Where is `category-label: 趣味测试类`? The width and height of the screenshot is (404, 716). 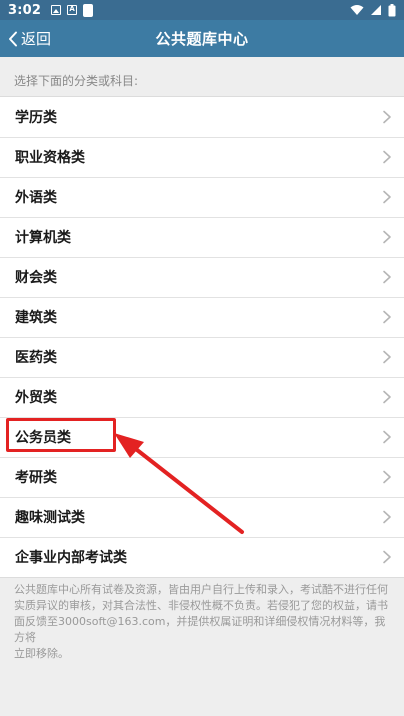 category-label: 趣味测试类 is located at coordinates (50, 518).